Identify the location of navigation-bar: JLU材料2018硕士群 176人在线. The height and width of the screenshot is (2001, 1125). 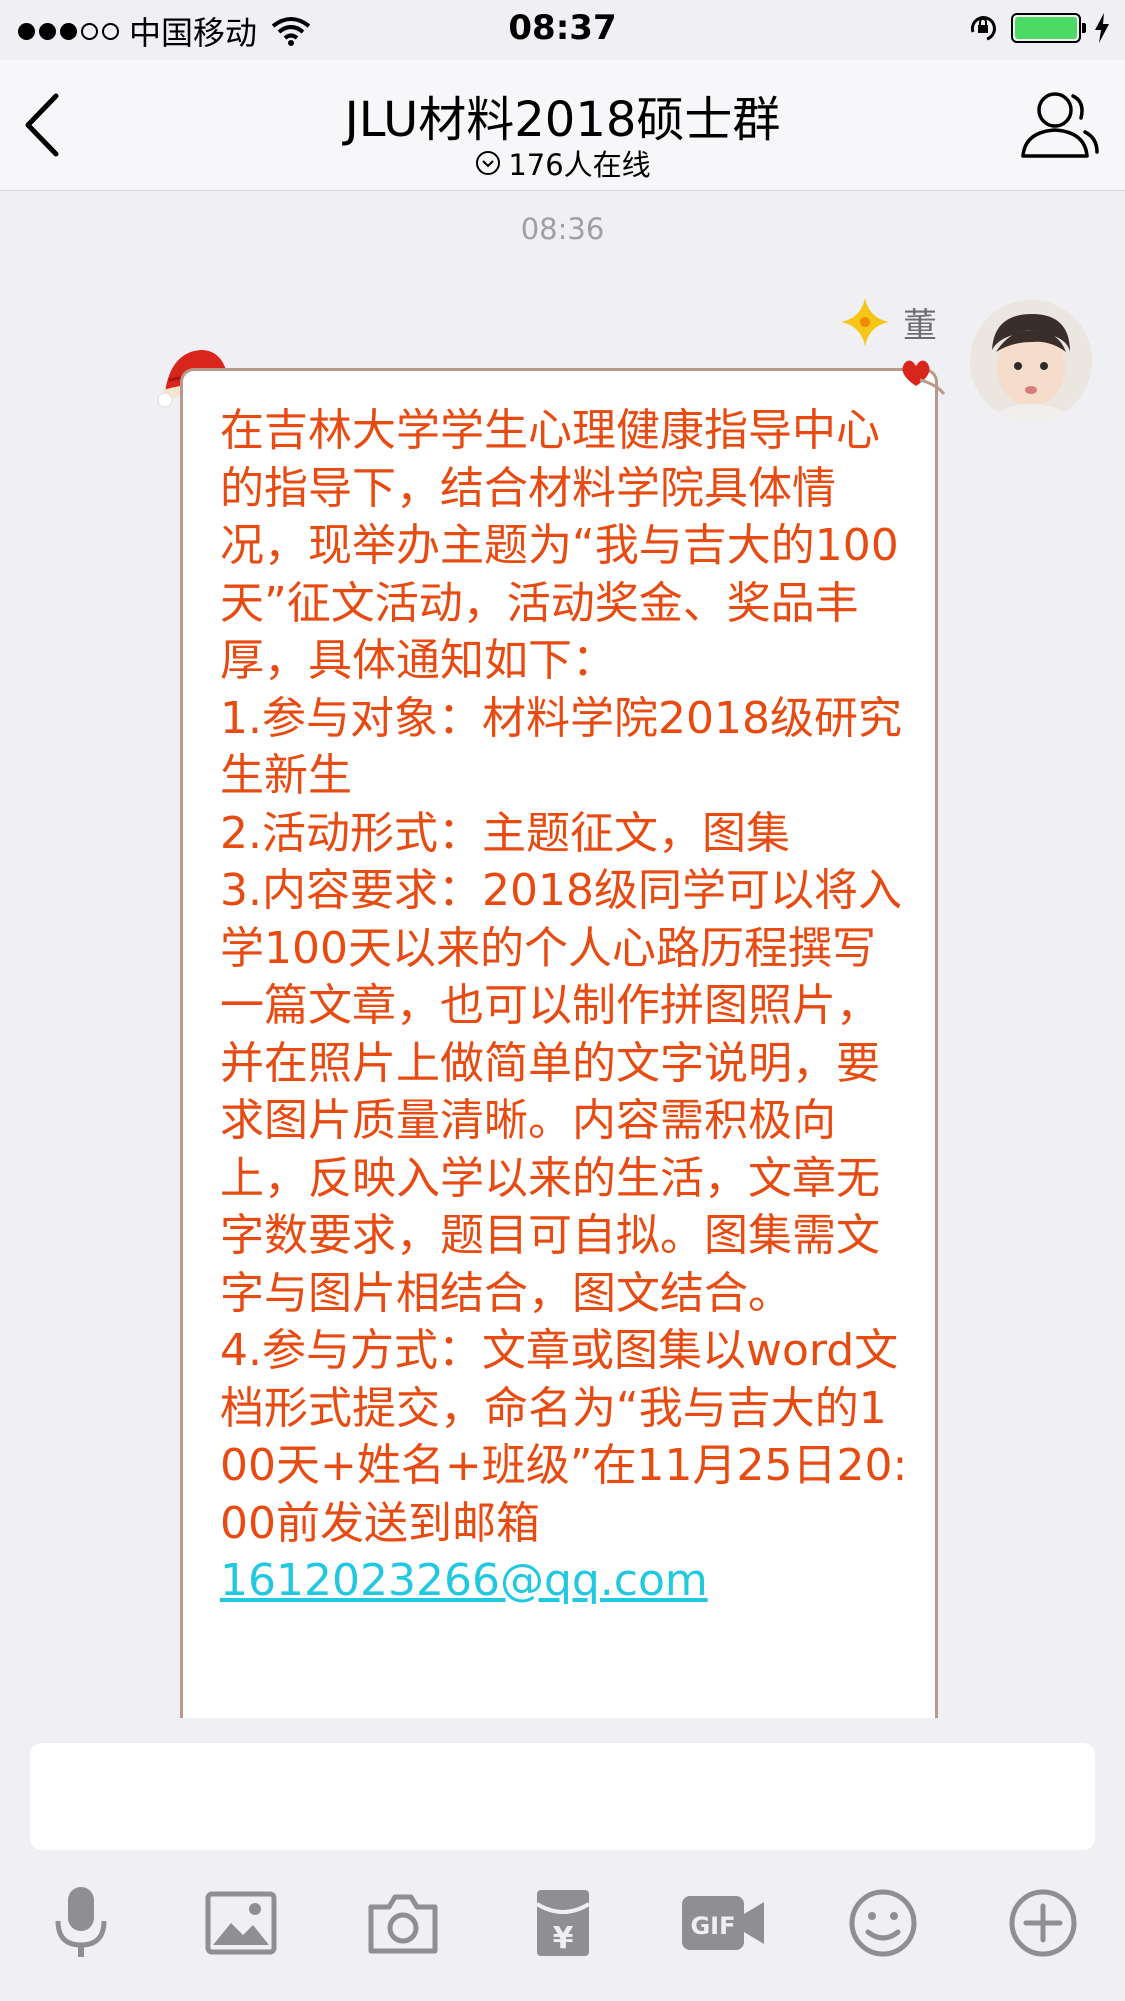
(562, 125).